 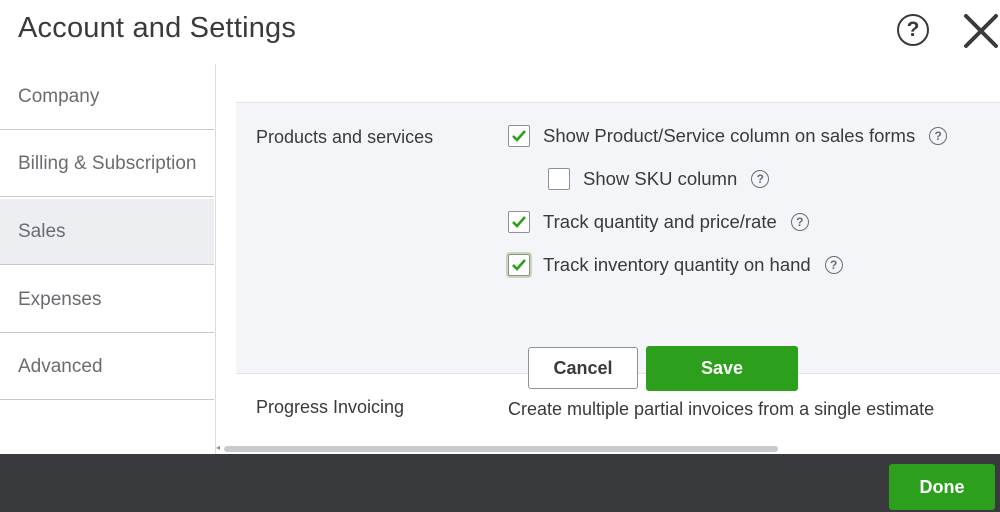 I want to click on sidebar-item-expenses: Expenses, so click(x=107, y=300).